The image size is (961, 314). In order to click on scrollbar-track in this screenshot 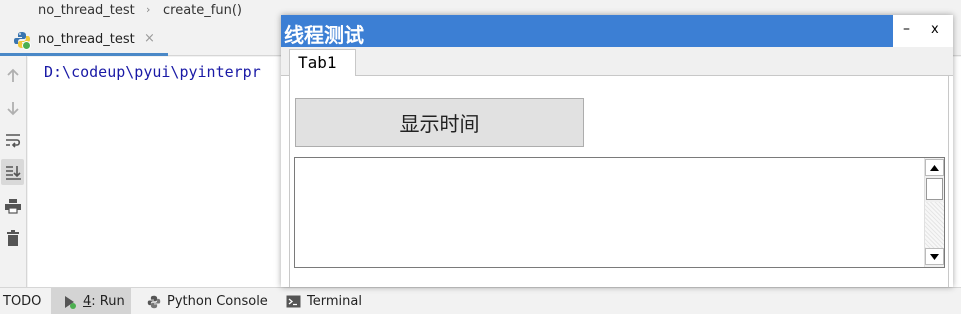, I will do `click(934, 225)`.